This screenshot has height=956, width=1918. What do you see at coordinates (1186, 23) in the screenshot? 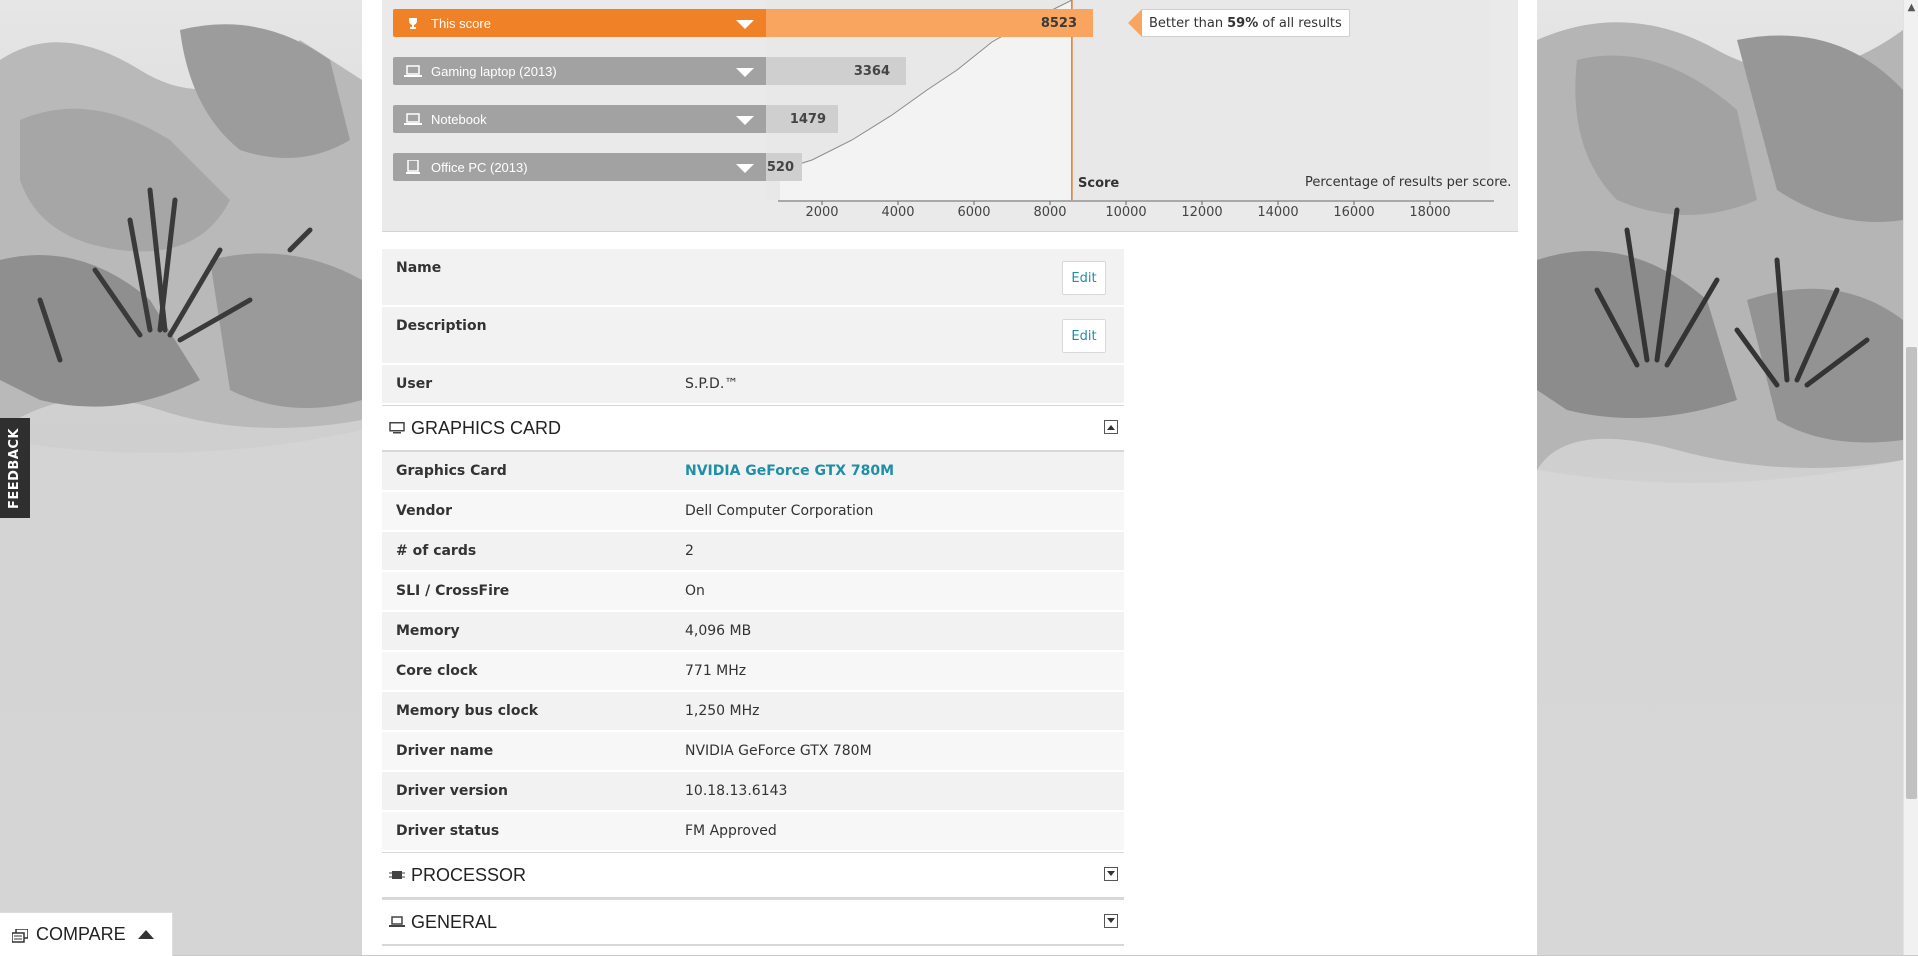
I see `tooltip-prefix: Better than` at bounding box center [1186, 23].